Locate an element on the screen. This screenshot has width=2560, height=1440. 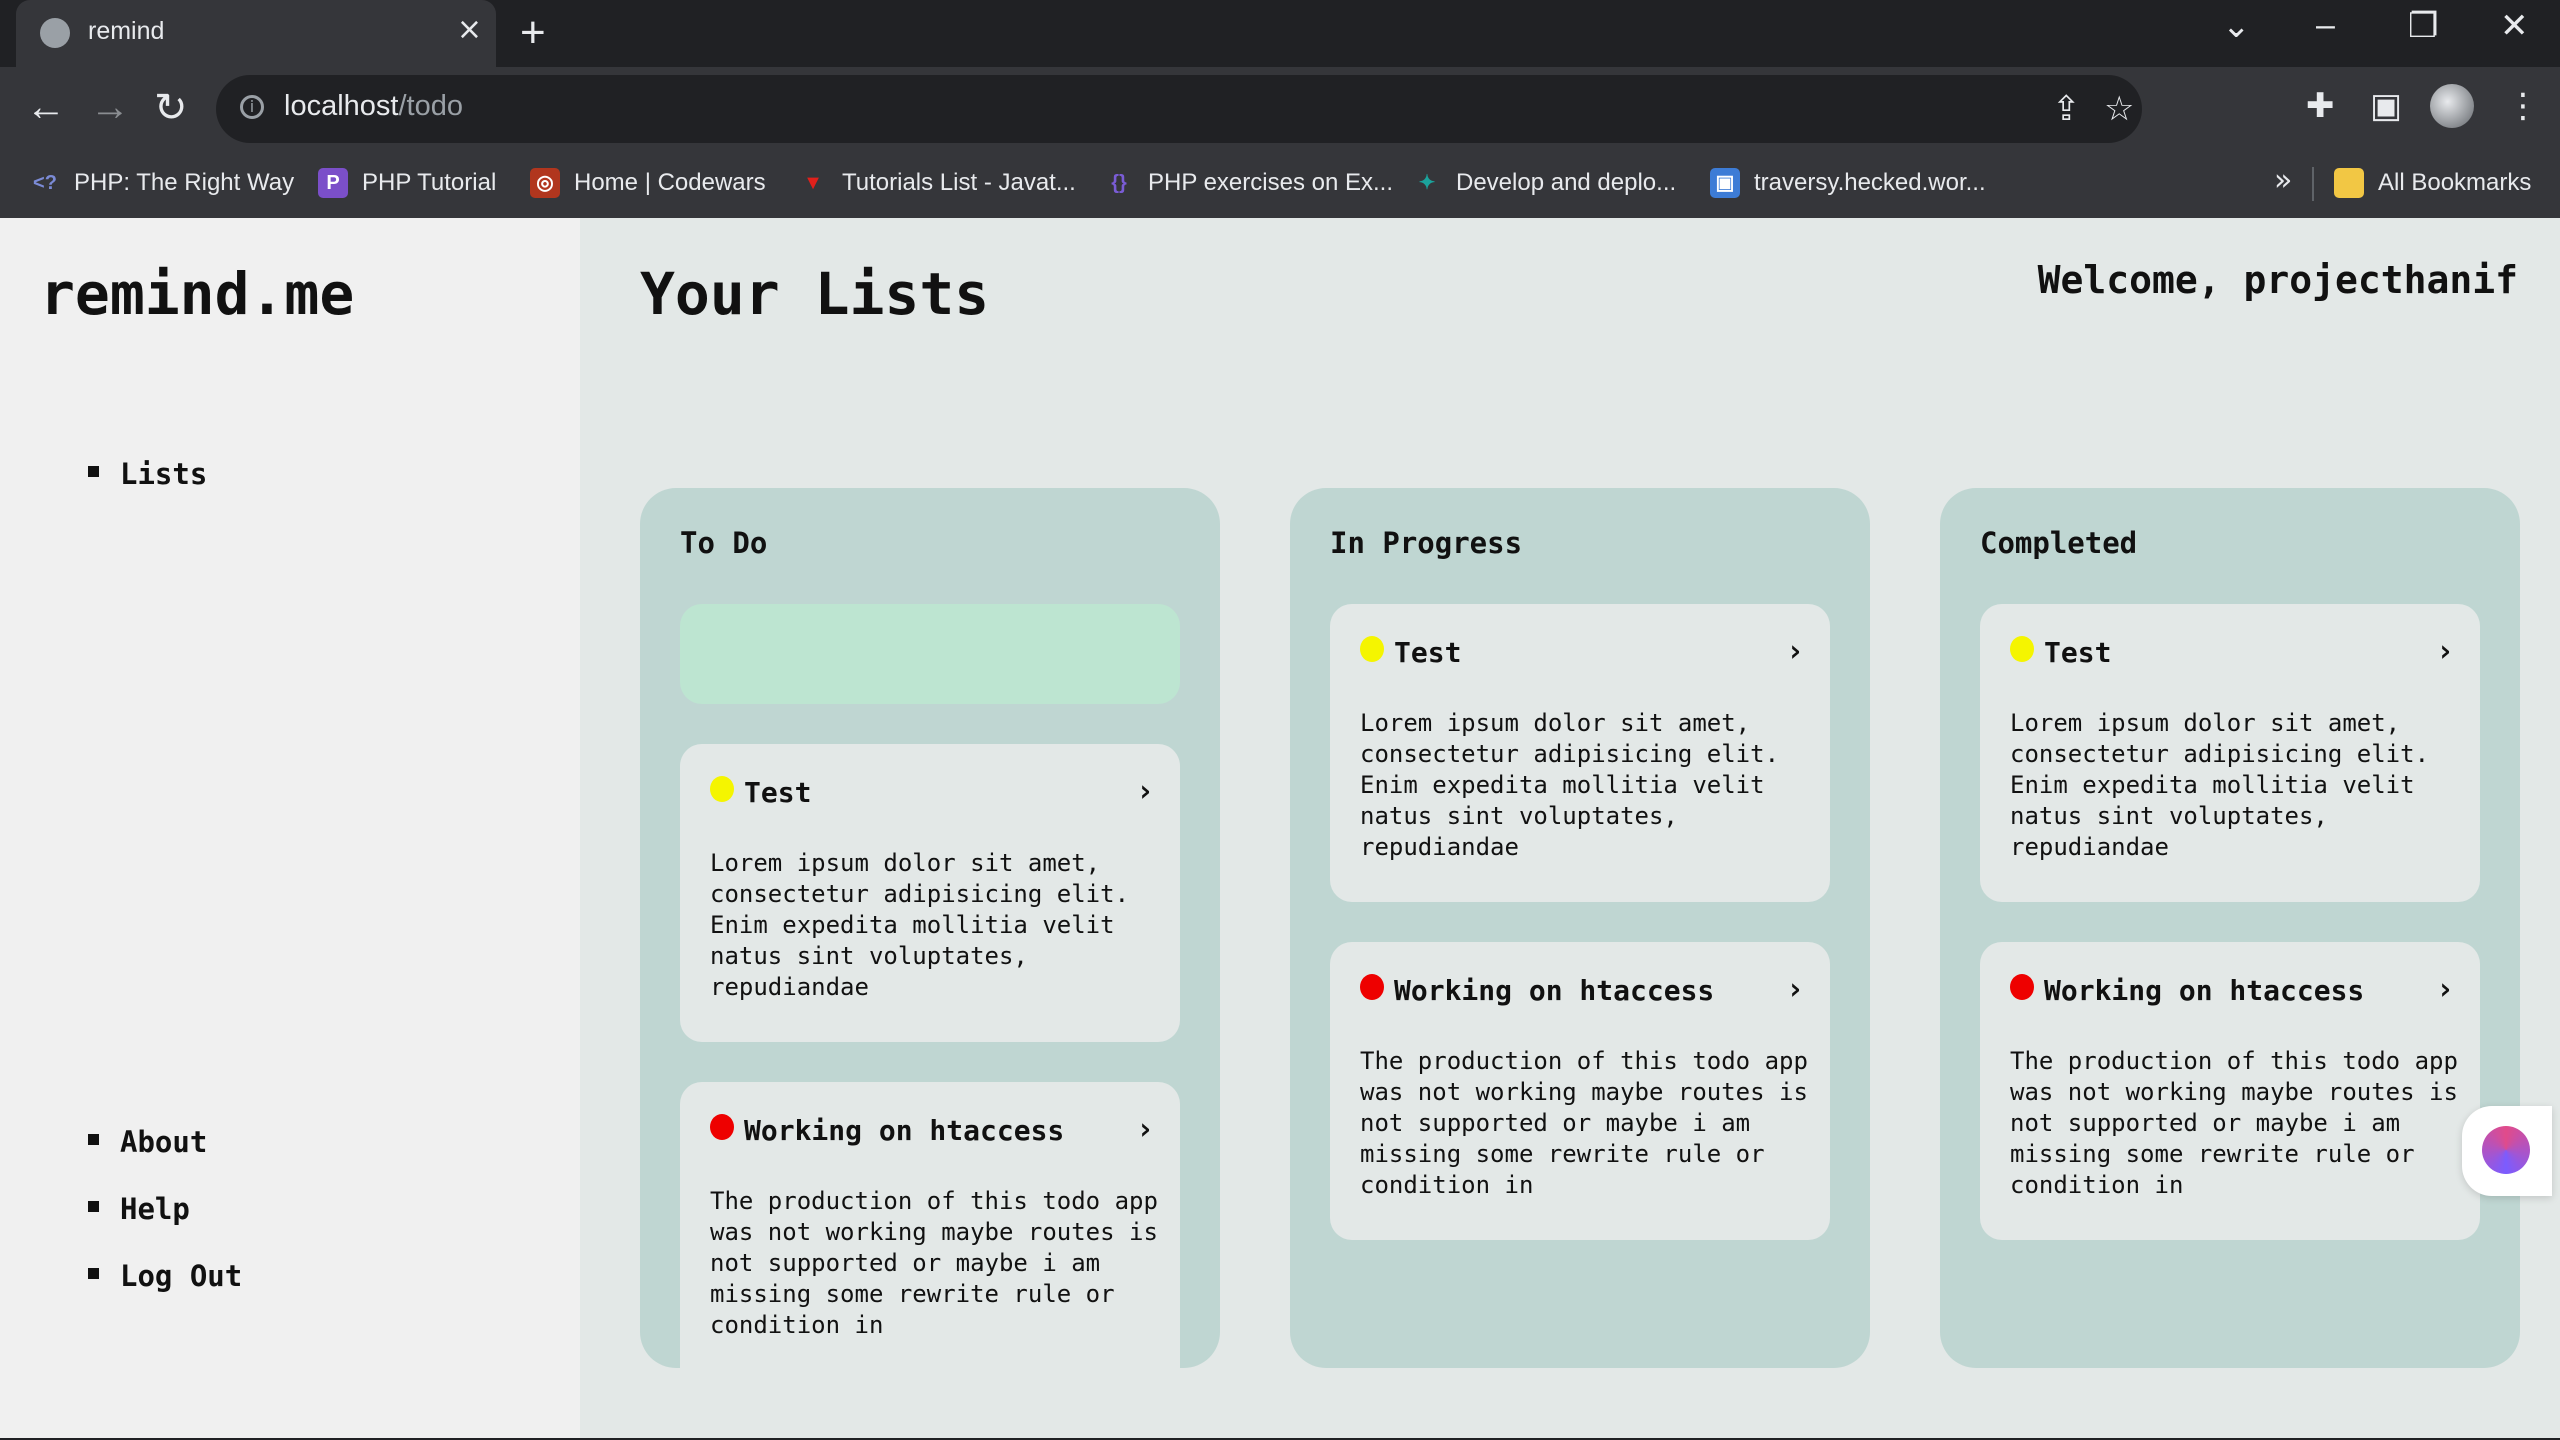
develop-deploy-icon: ✦ is located at coordinates (1427, 183).